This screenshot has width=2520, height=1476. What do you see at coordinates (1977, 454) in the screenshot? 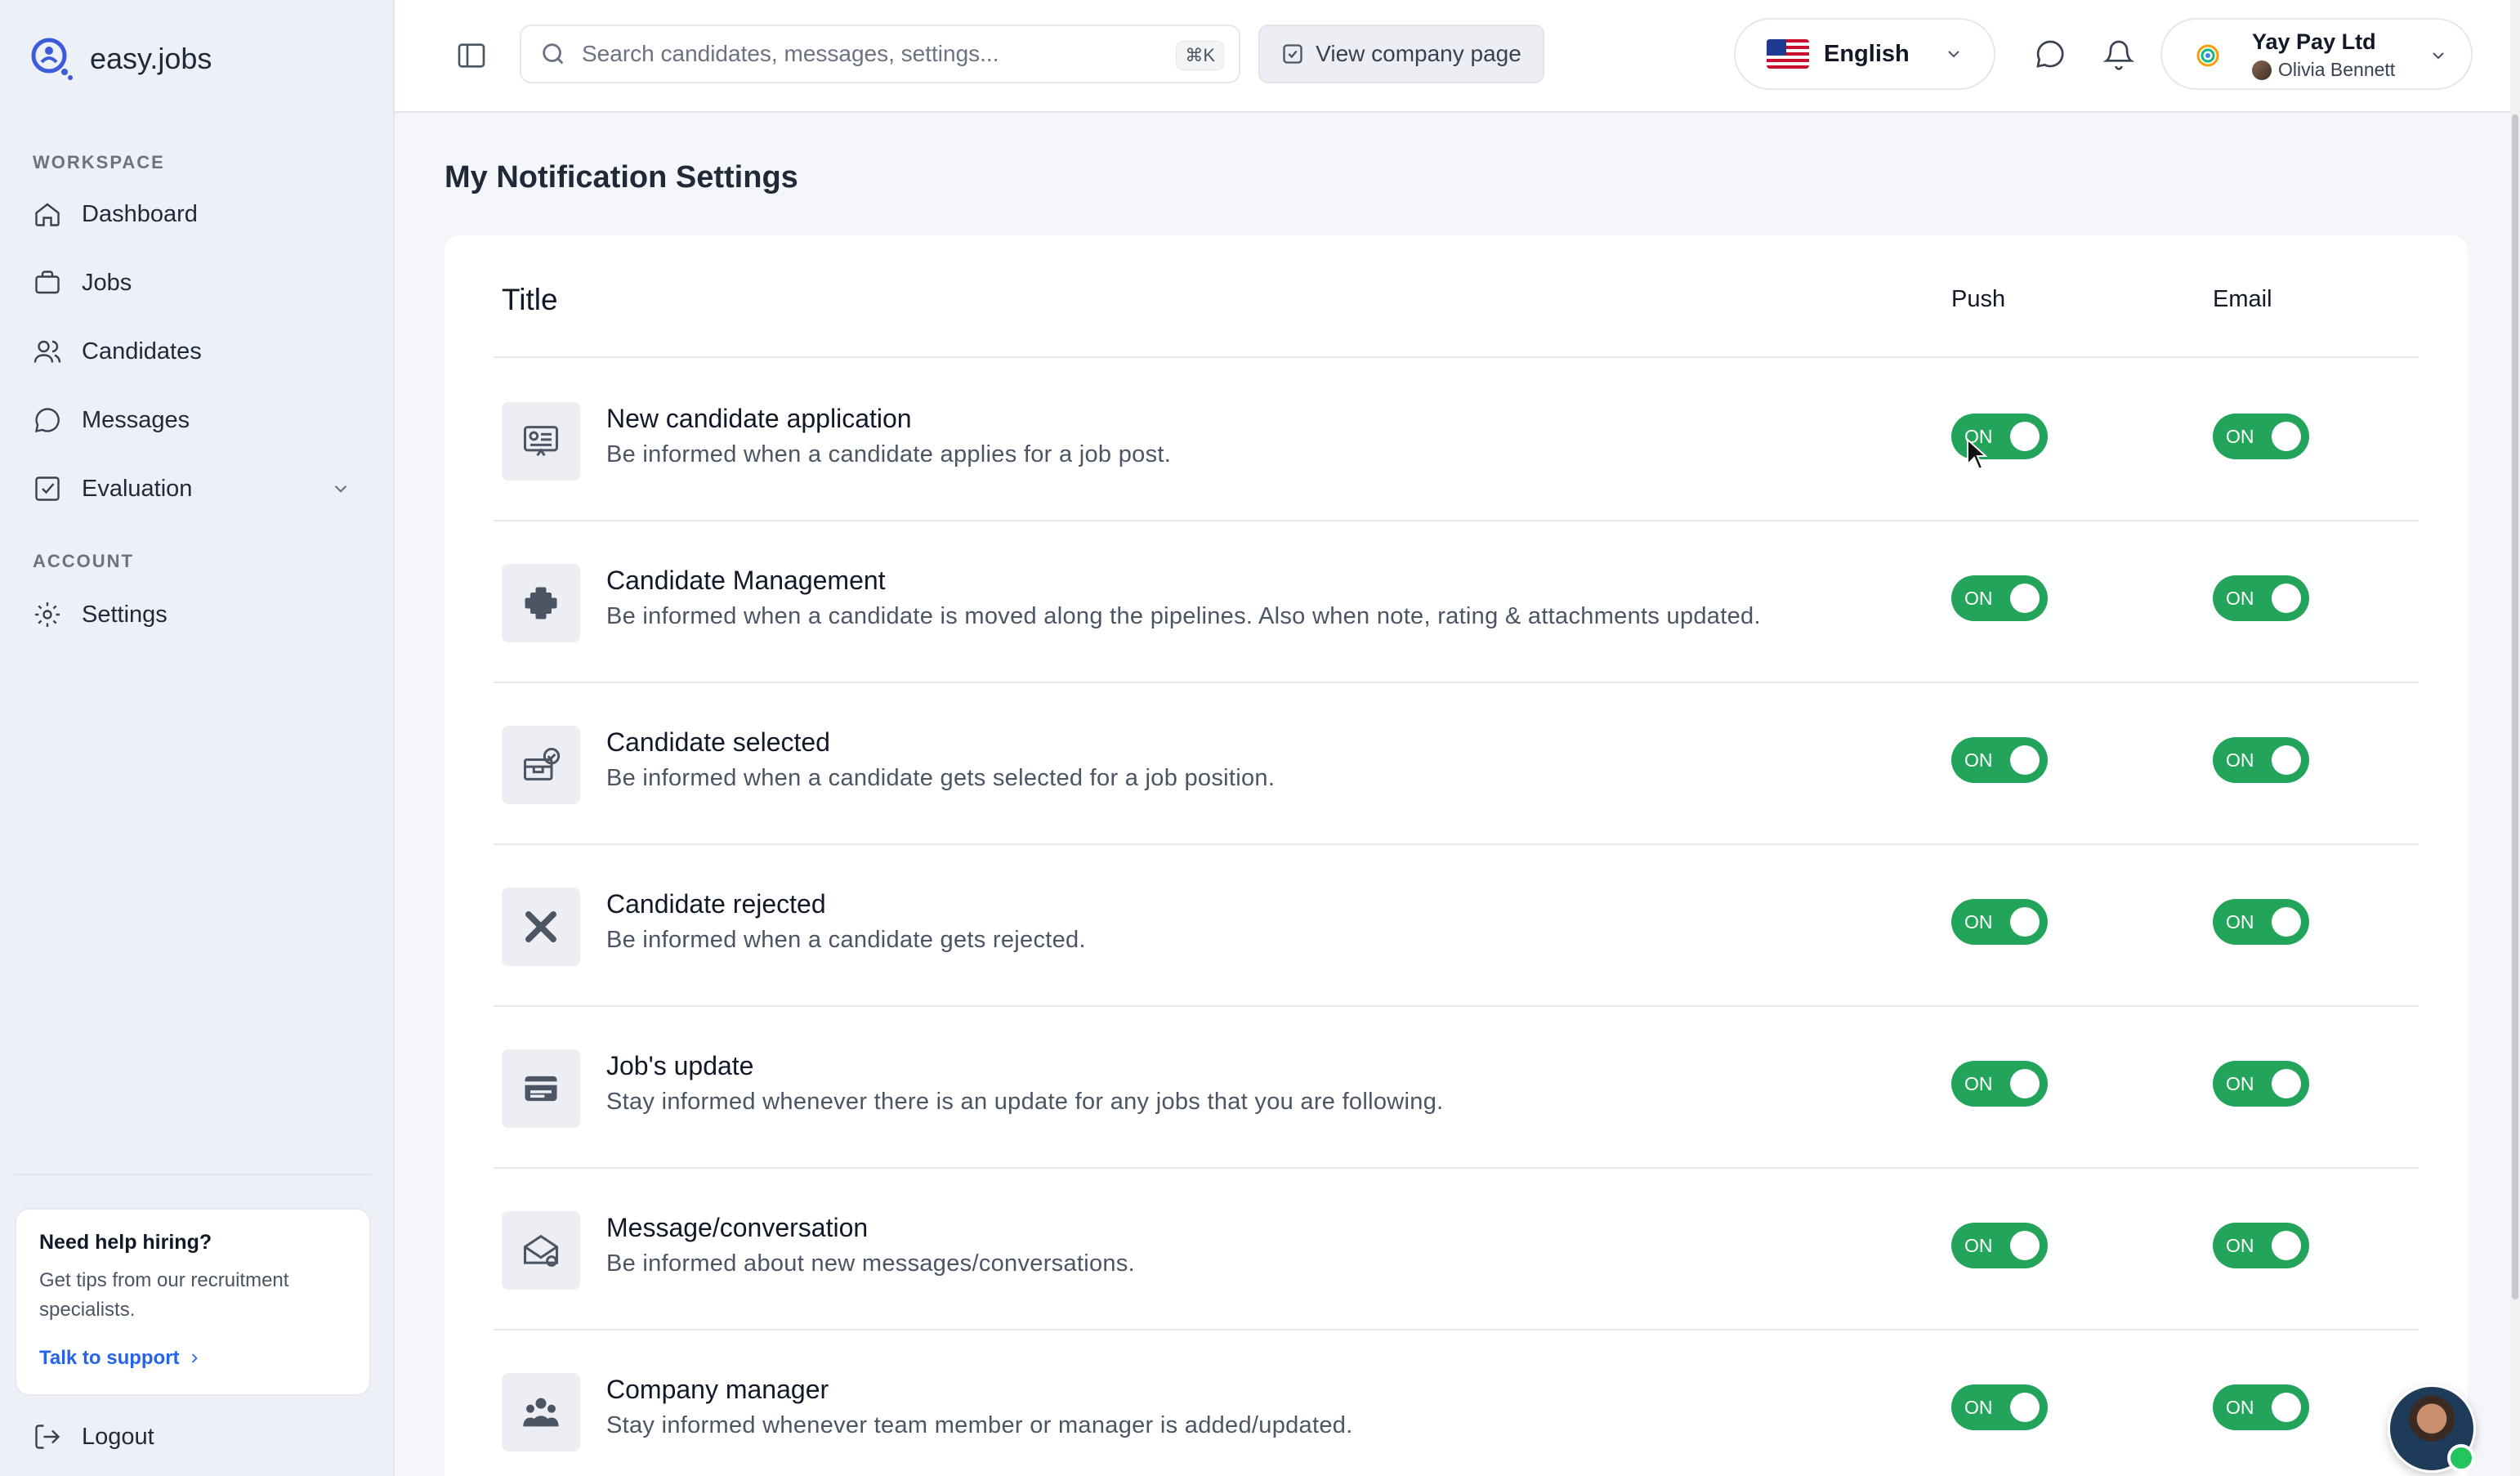
I see `mouse-cursor-icon` at bounding box center [1977, 454].